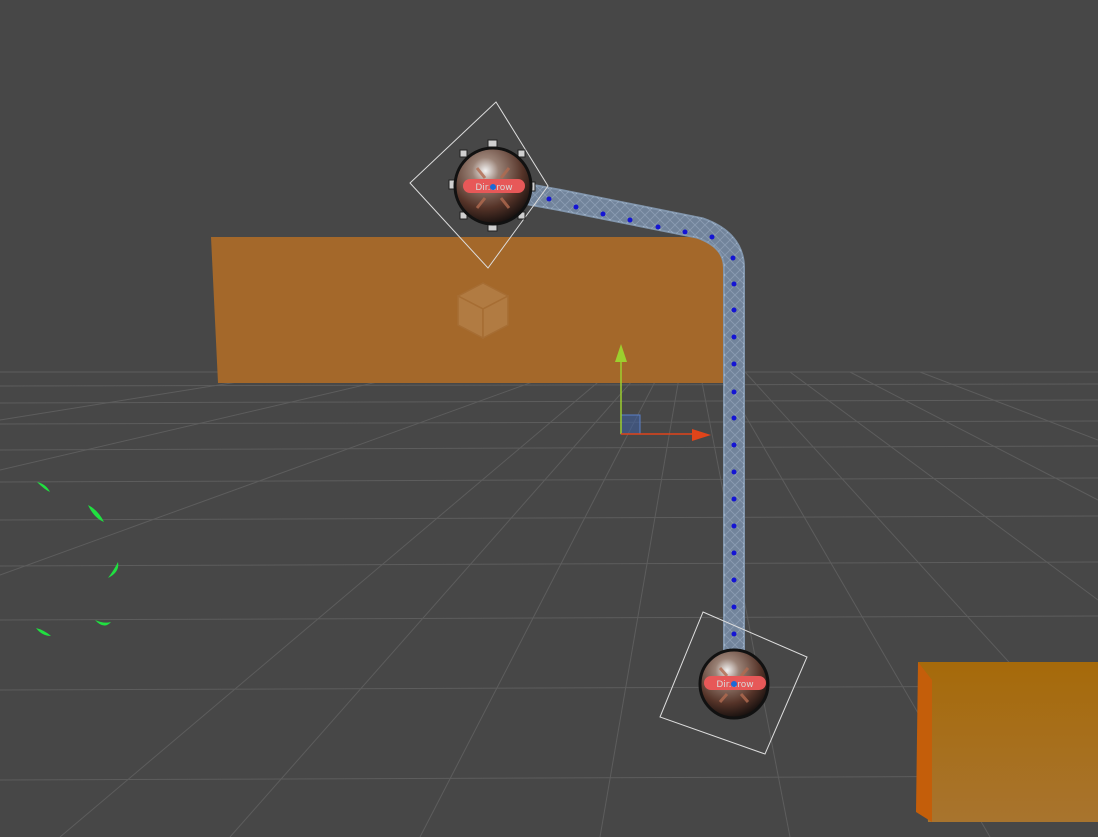 This screenshot has height=837, width=1098. What do you see at coordinates (701, 435) in the screenshot?
I see `gizmo-x-arrow` at bounding box center [701, 435].